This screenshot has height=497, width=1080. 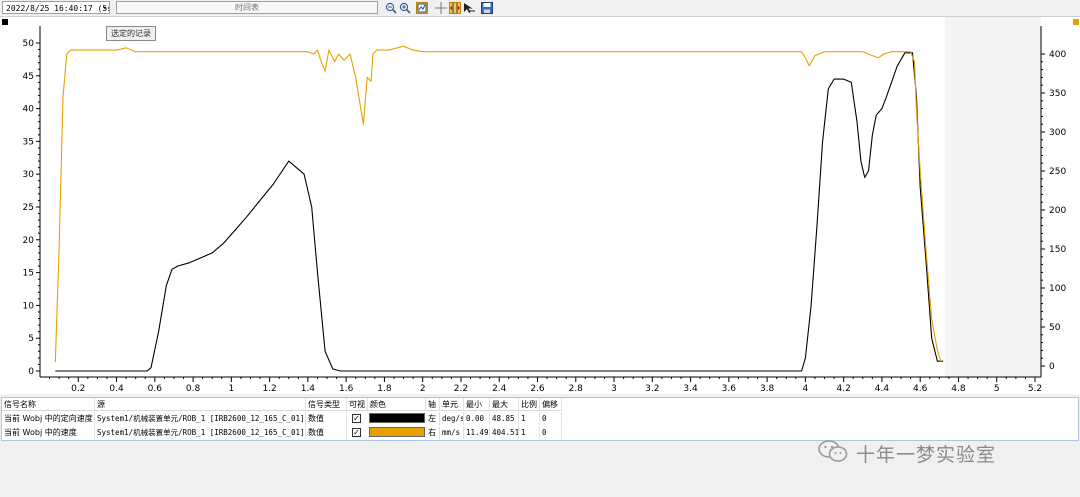 I want to click on header-type: 信号类型, so click(x=326, y=404).